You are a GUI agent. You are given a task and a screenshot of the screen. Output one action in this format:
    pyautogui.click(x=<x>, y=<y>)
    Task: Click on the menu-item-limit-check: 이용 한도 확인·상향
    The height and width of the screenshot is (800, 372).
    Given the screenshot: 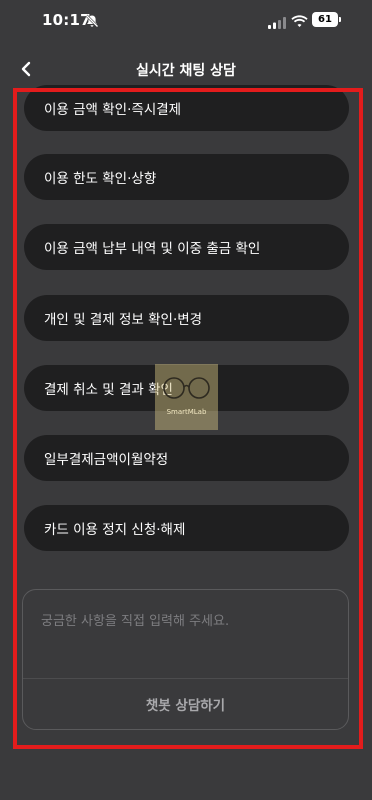 What is the action you would take?
    pyautogui.click(x=186, y=177)
    